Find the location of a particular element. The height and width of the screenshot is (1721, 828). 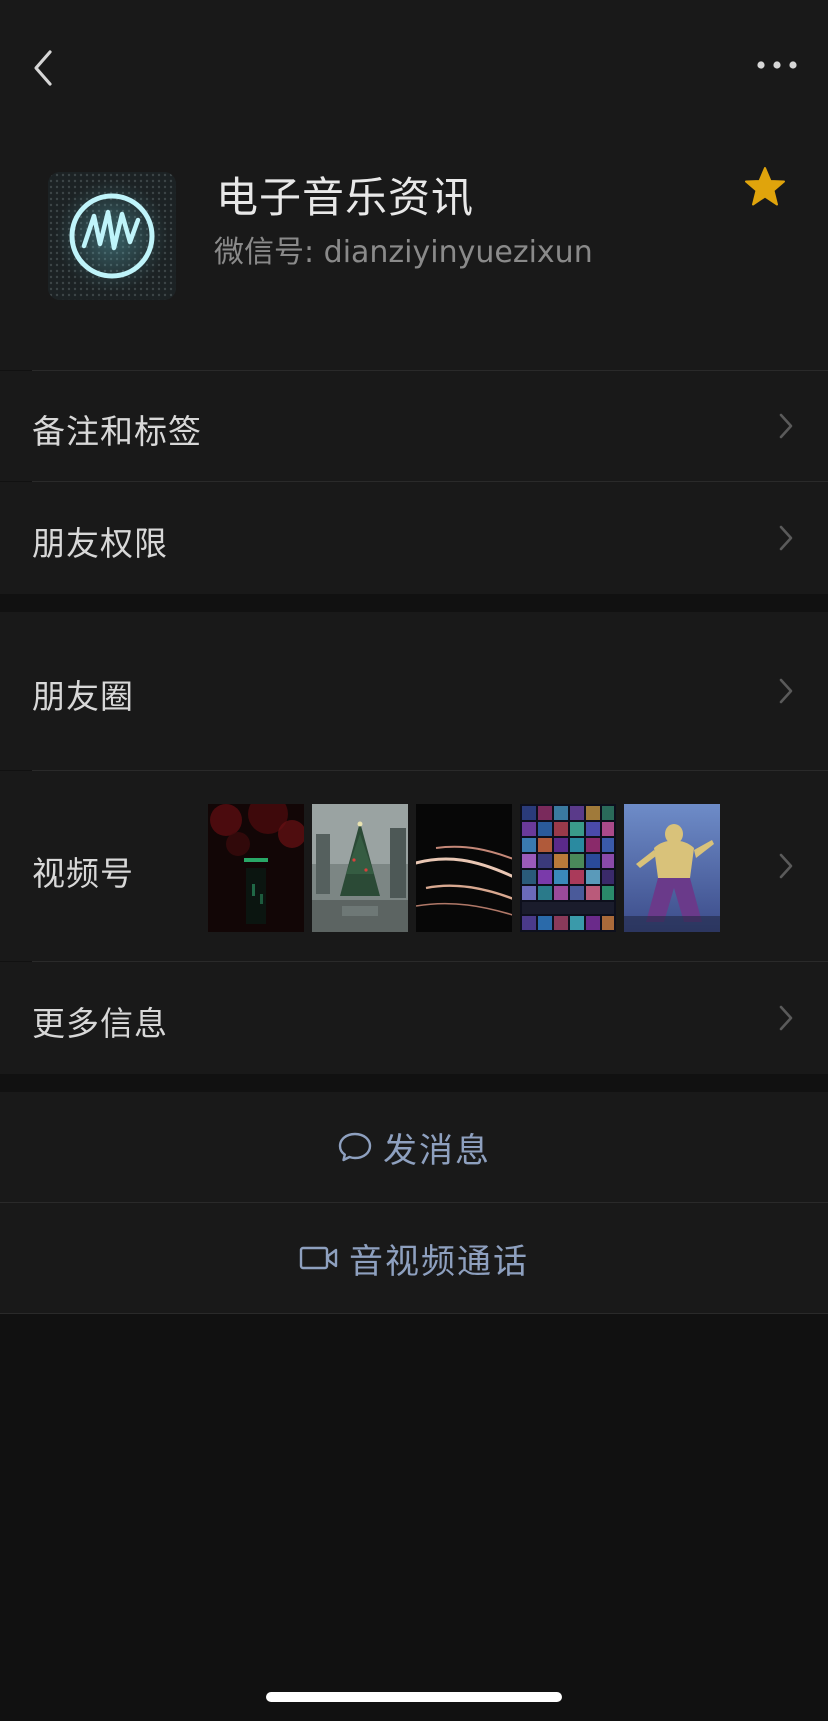

chevron-left-icon is located at coordinates (43, 68).